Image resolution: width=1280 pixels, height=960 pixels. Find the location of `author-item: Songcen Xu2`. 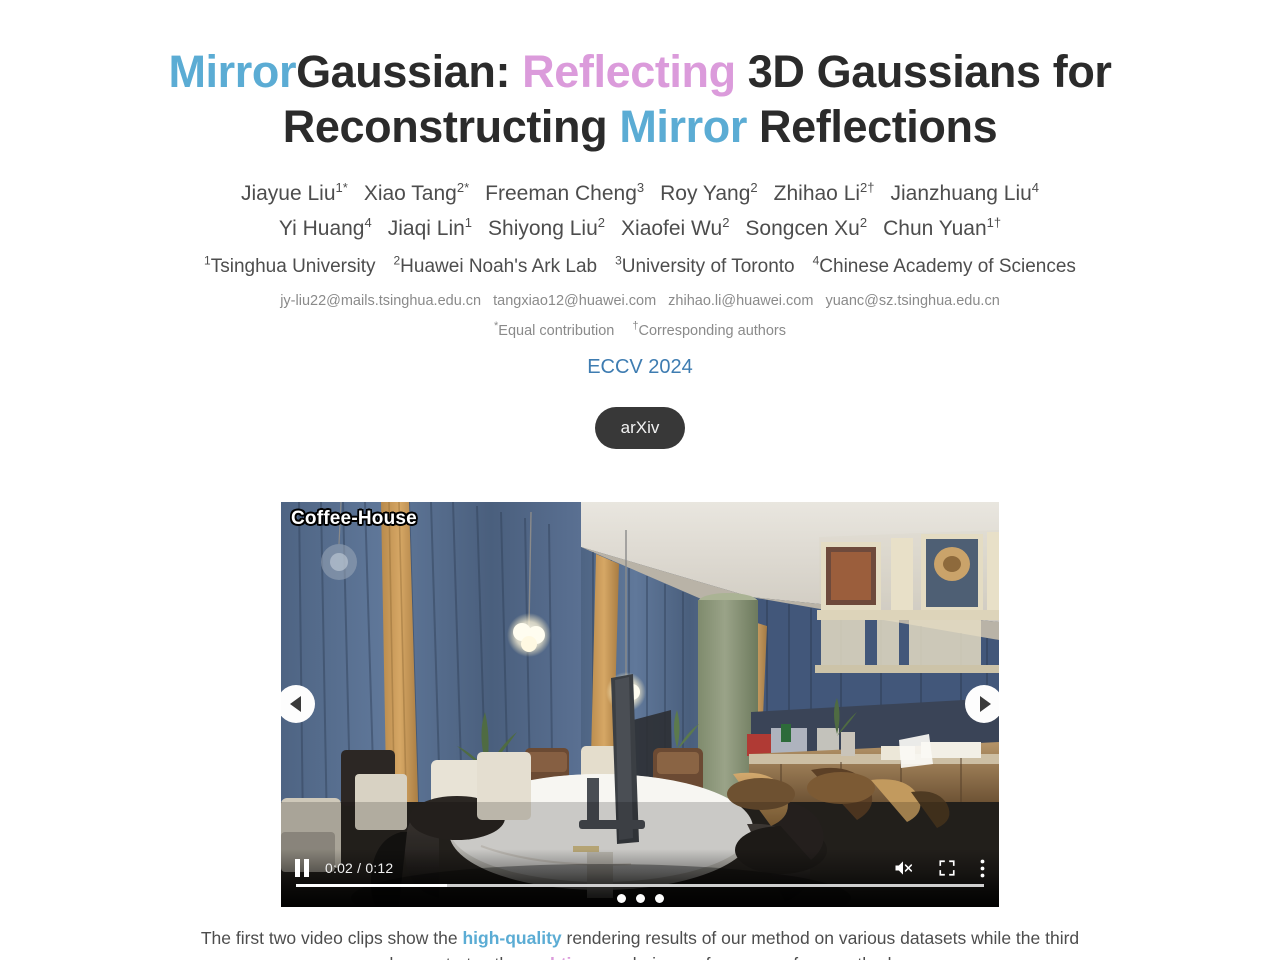

author-item: Songcen Xu2 is located at coordinates (806, 227).